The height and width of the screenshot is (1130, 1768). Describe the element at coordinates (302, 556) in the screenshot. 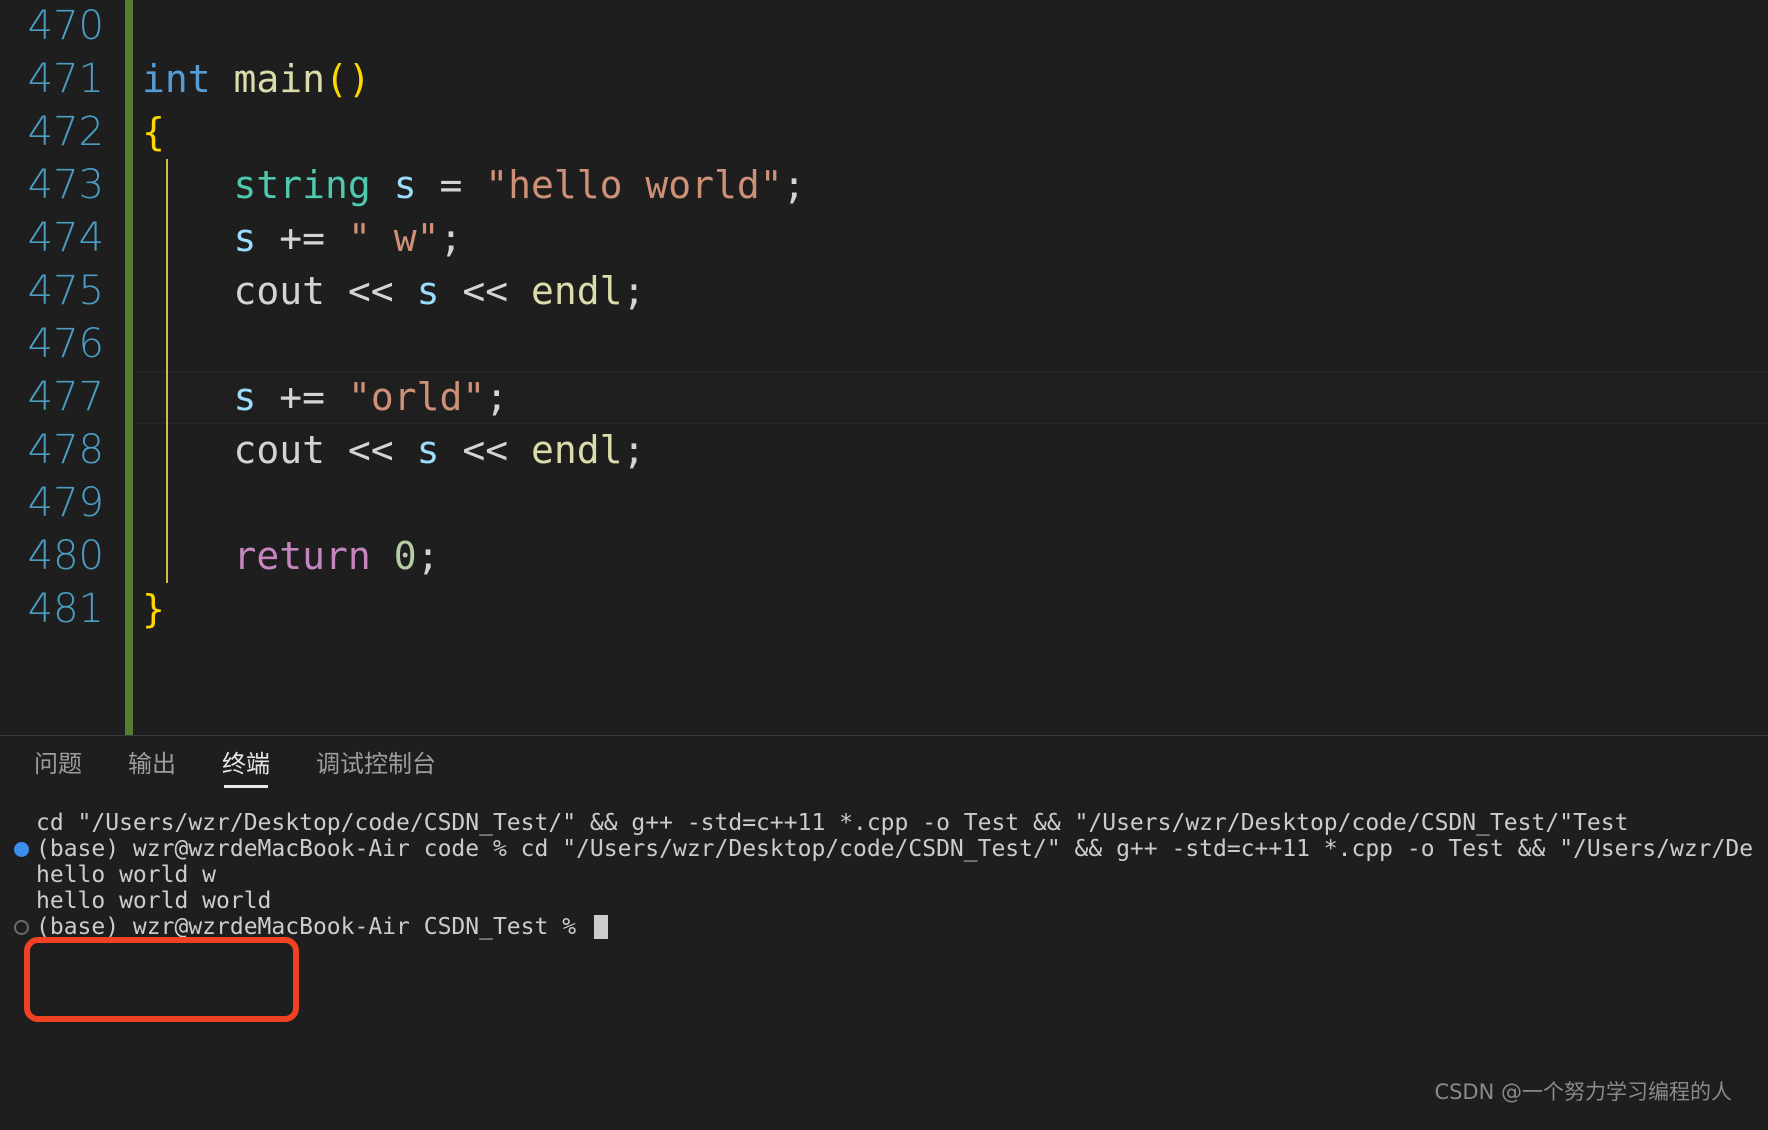

I see `code-token: return` at that location.